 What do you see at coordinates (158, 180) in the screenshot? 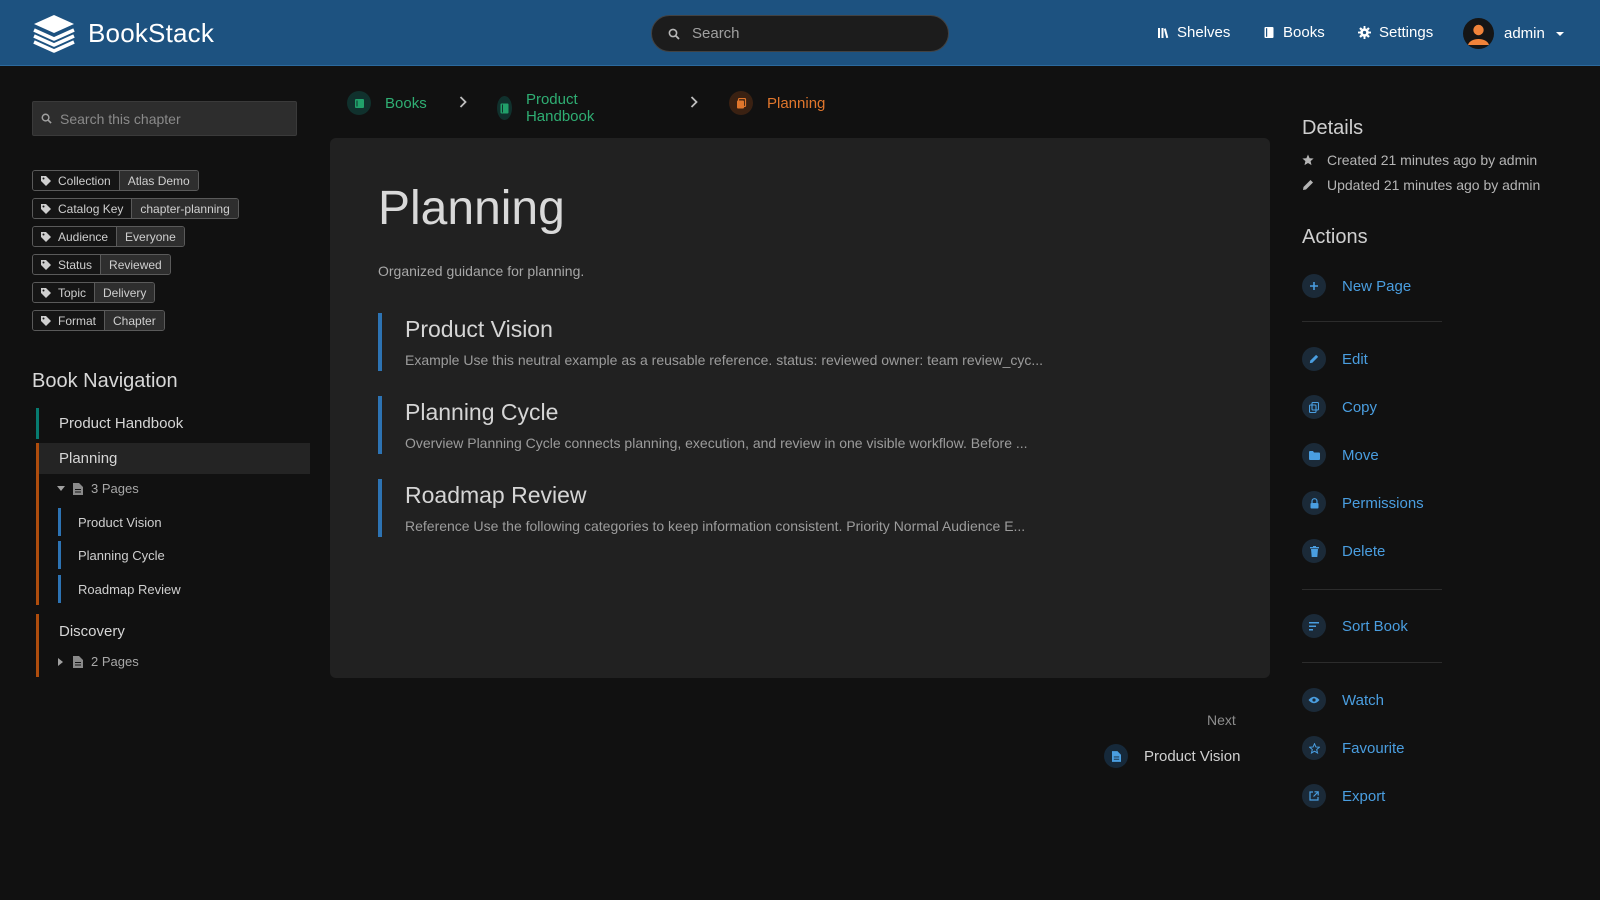
I see `tag-value: Atlas Demo` at bounding box center [158, 180].